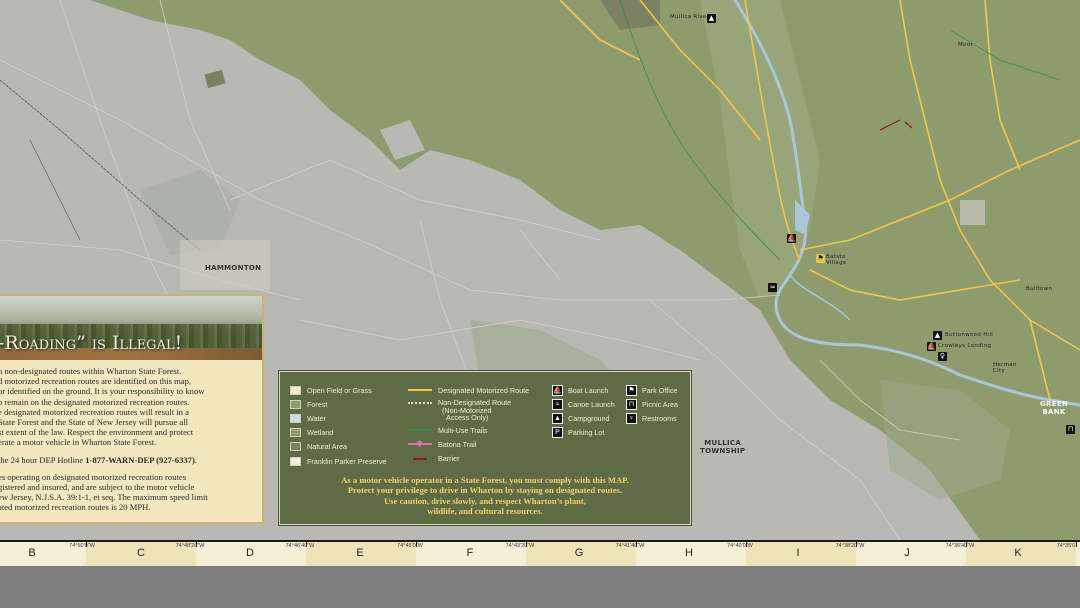 The image size is (1080, 608). What do you see at coordinates (338, 461) in the screenshot?
I see `legend-item-franklin-parker: Franklin Parker Preserve` at bounding box center [338, 461].